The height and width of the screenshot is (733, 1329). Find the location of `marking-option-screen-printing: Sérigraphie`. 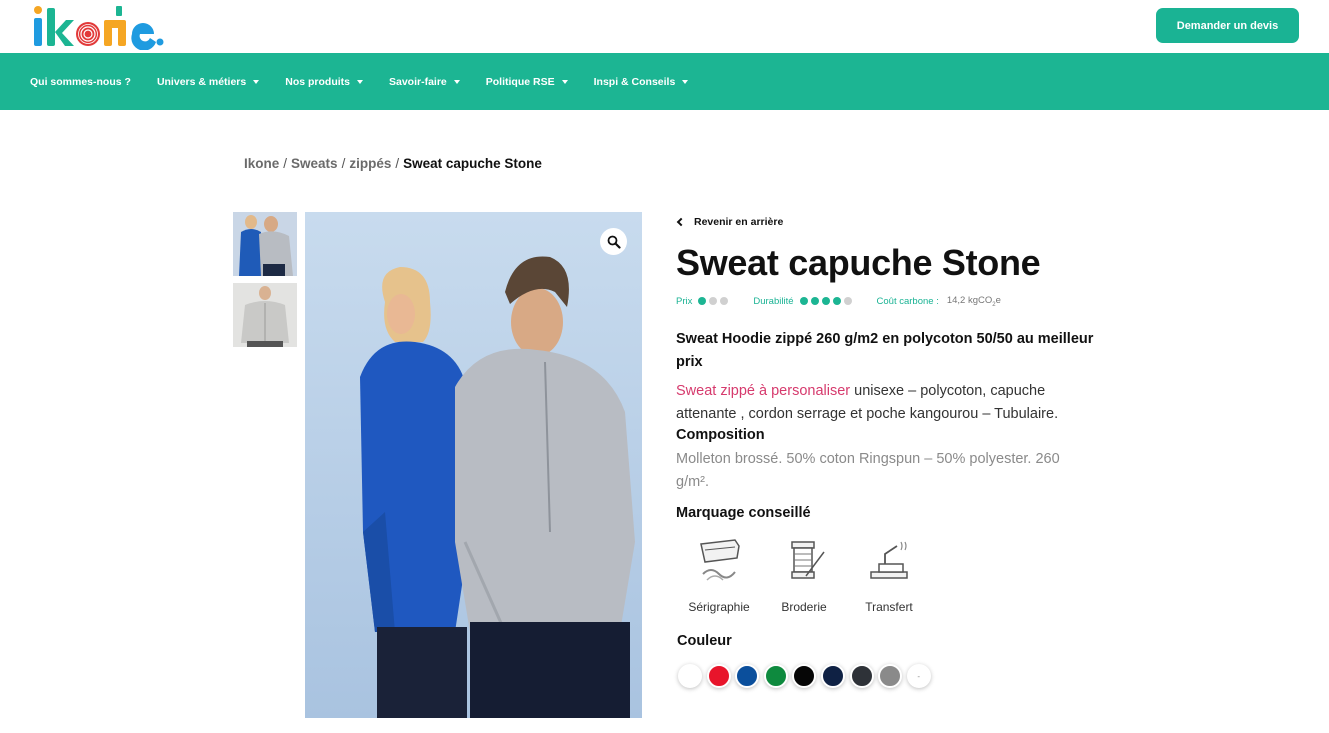

marking-option-screen-printing: Sérigraphie is located at coordinates (719, 573).